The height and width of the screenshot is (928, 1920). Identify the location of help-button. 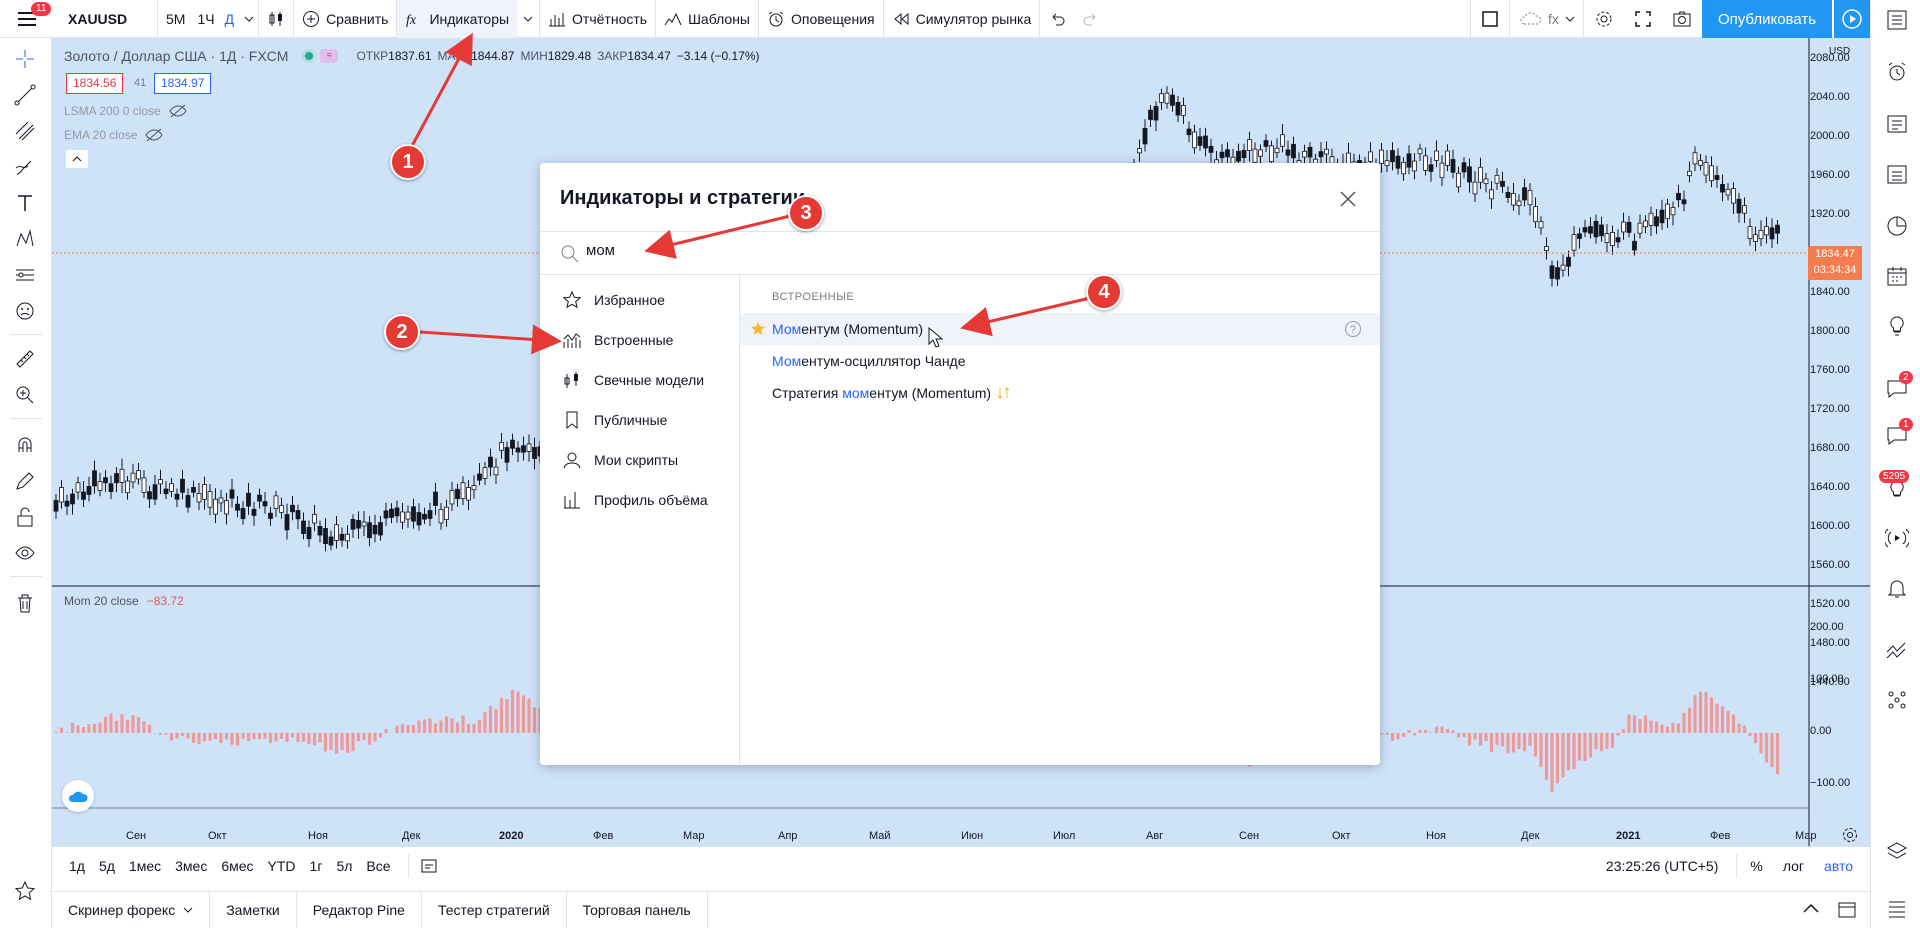
(1897, 908).